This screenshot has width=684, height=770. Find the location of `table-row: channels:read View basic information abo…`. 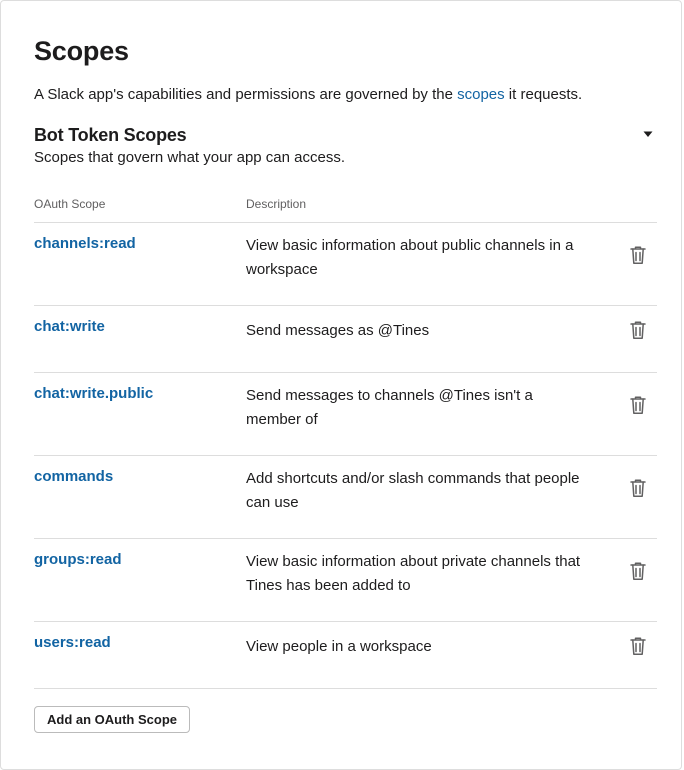

table-row: channels:read View basic information abo… is located at coordinates (345, 264).